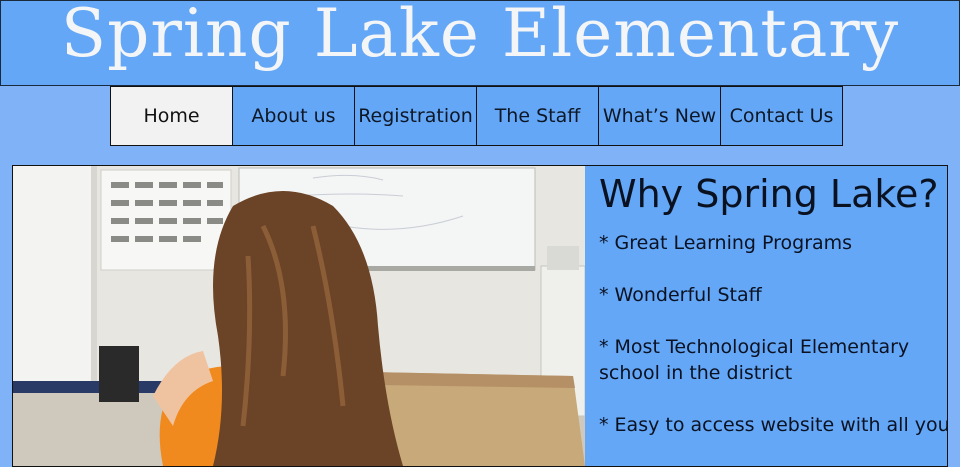  I want to click on nav-item-about-us: About us, so click(294, 116).